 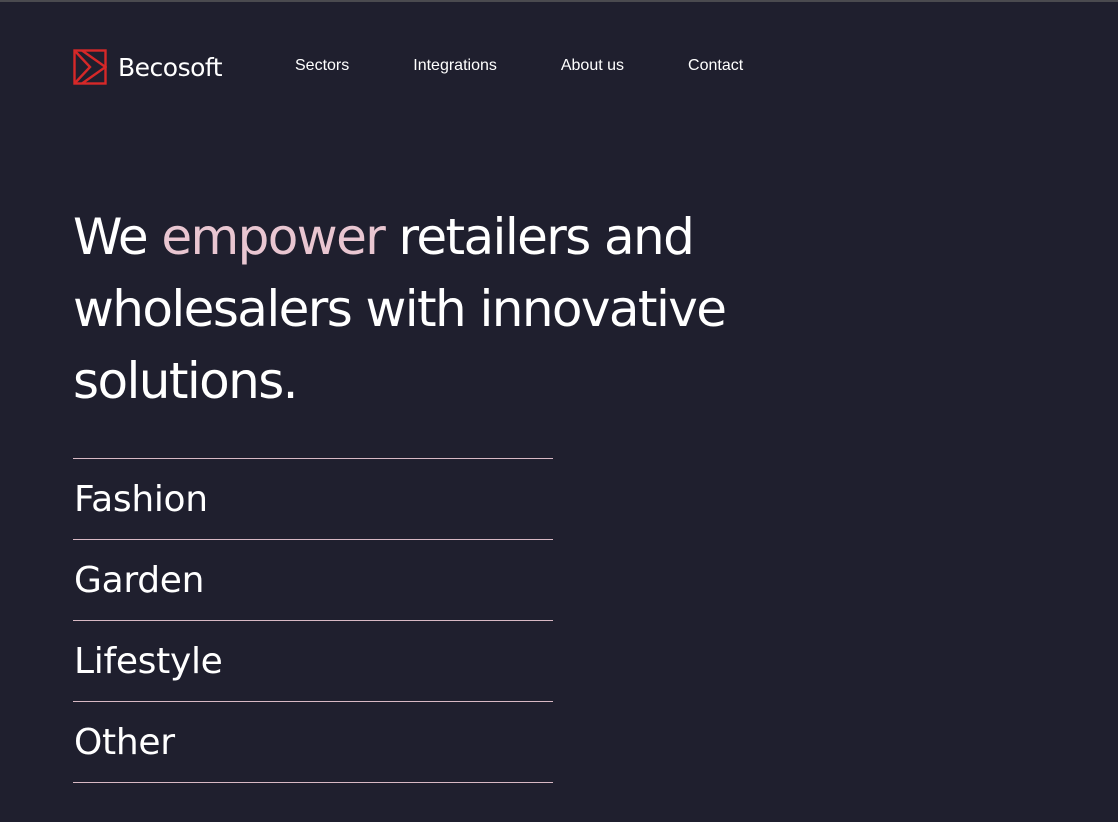 I want to click on nav-link-integrations: Integrations, so click(x=455, y=66).